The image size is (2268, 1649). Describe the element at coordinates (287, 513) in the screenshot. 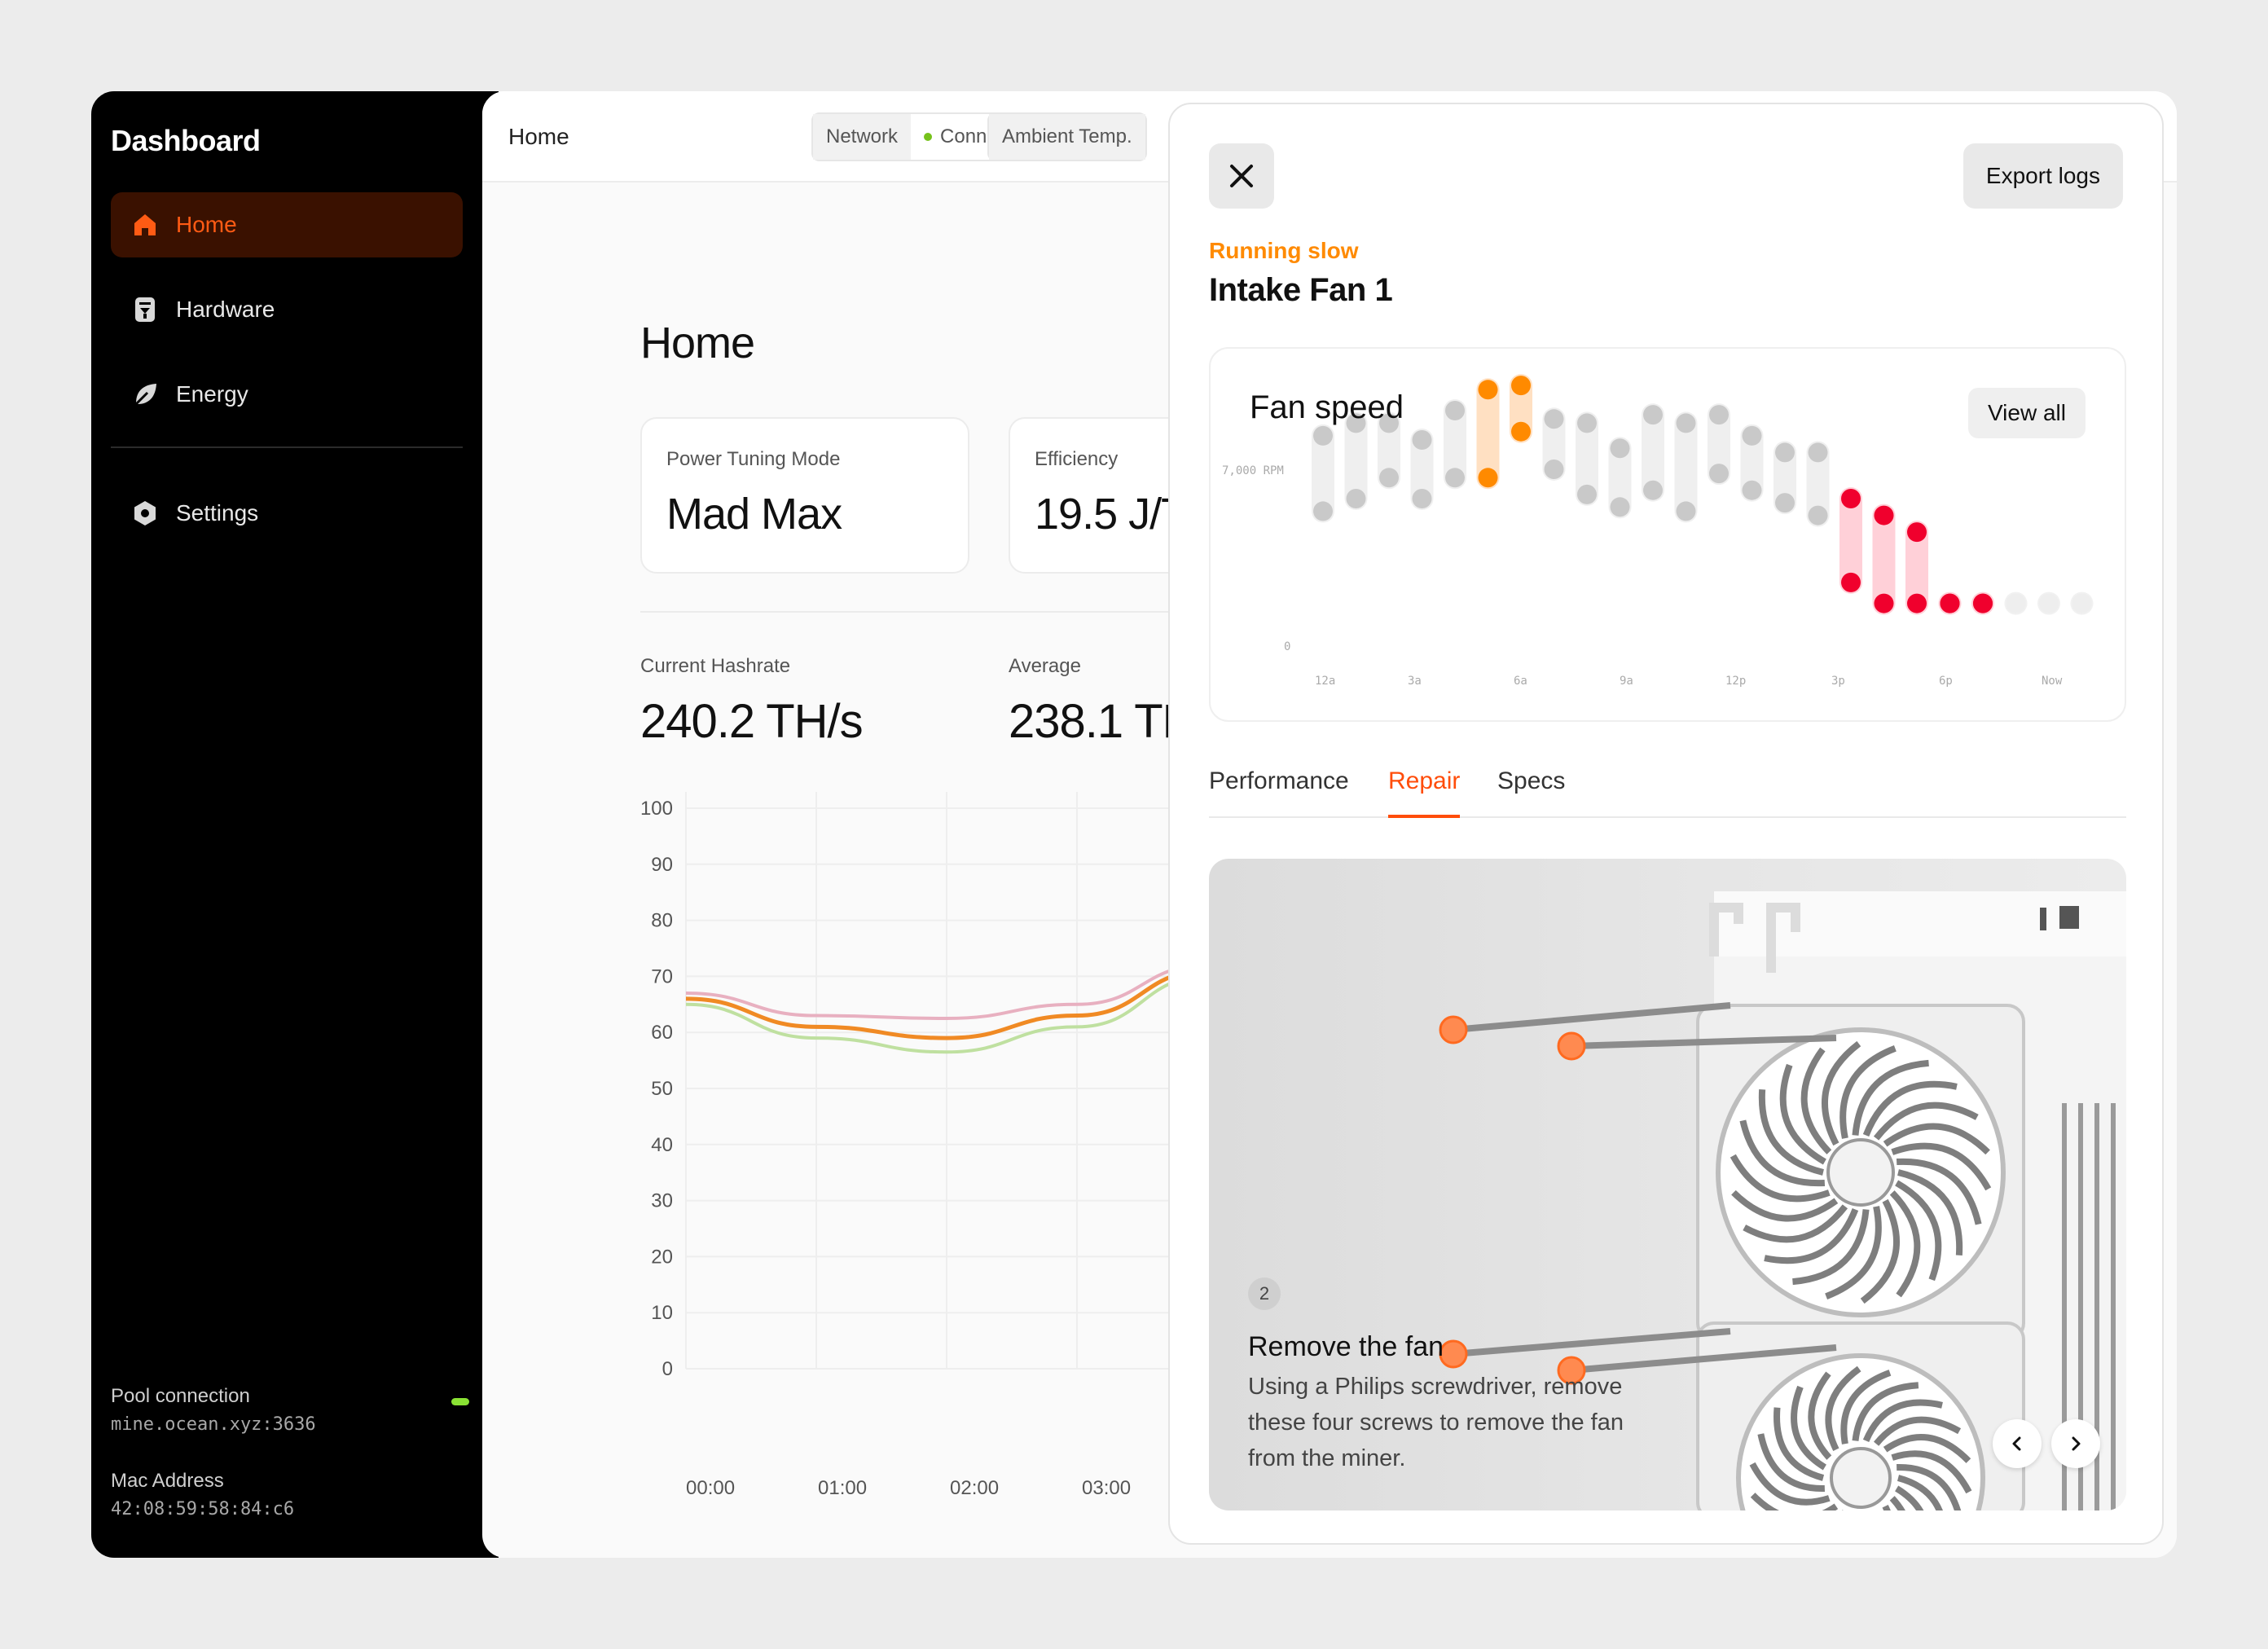

I see `sidebar-item-settings: Settings` at that location.